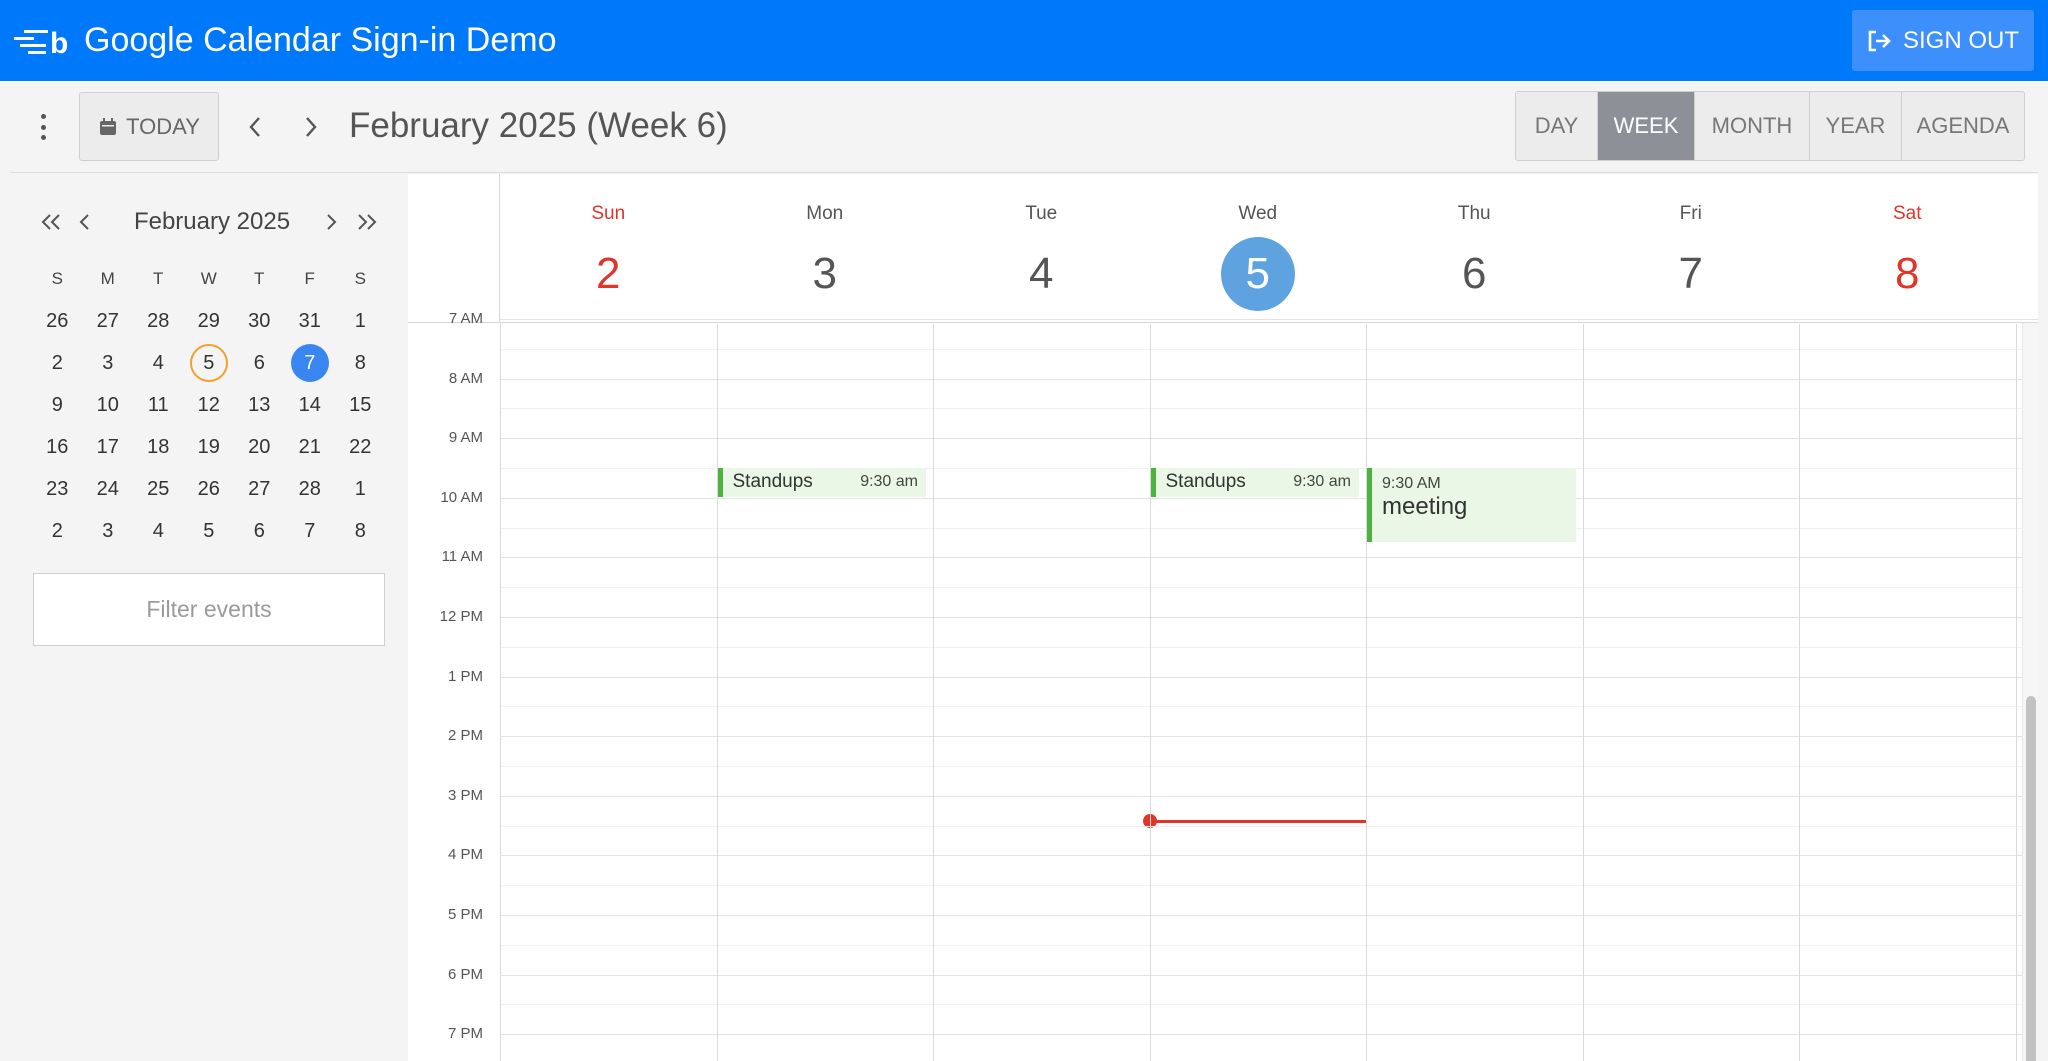 Image resolution: width=2048 pixels, height=1061 pixels. I want to click on mini-day-cell: 16, so click(57, 447).